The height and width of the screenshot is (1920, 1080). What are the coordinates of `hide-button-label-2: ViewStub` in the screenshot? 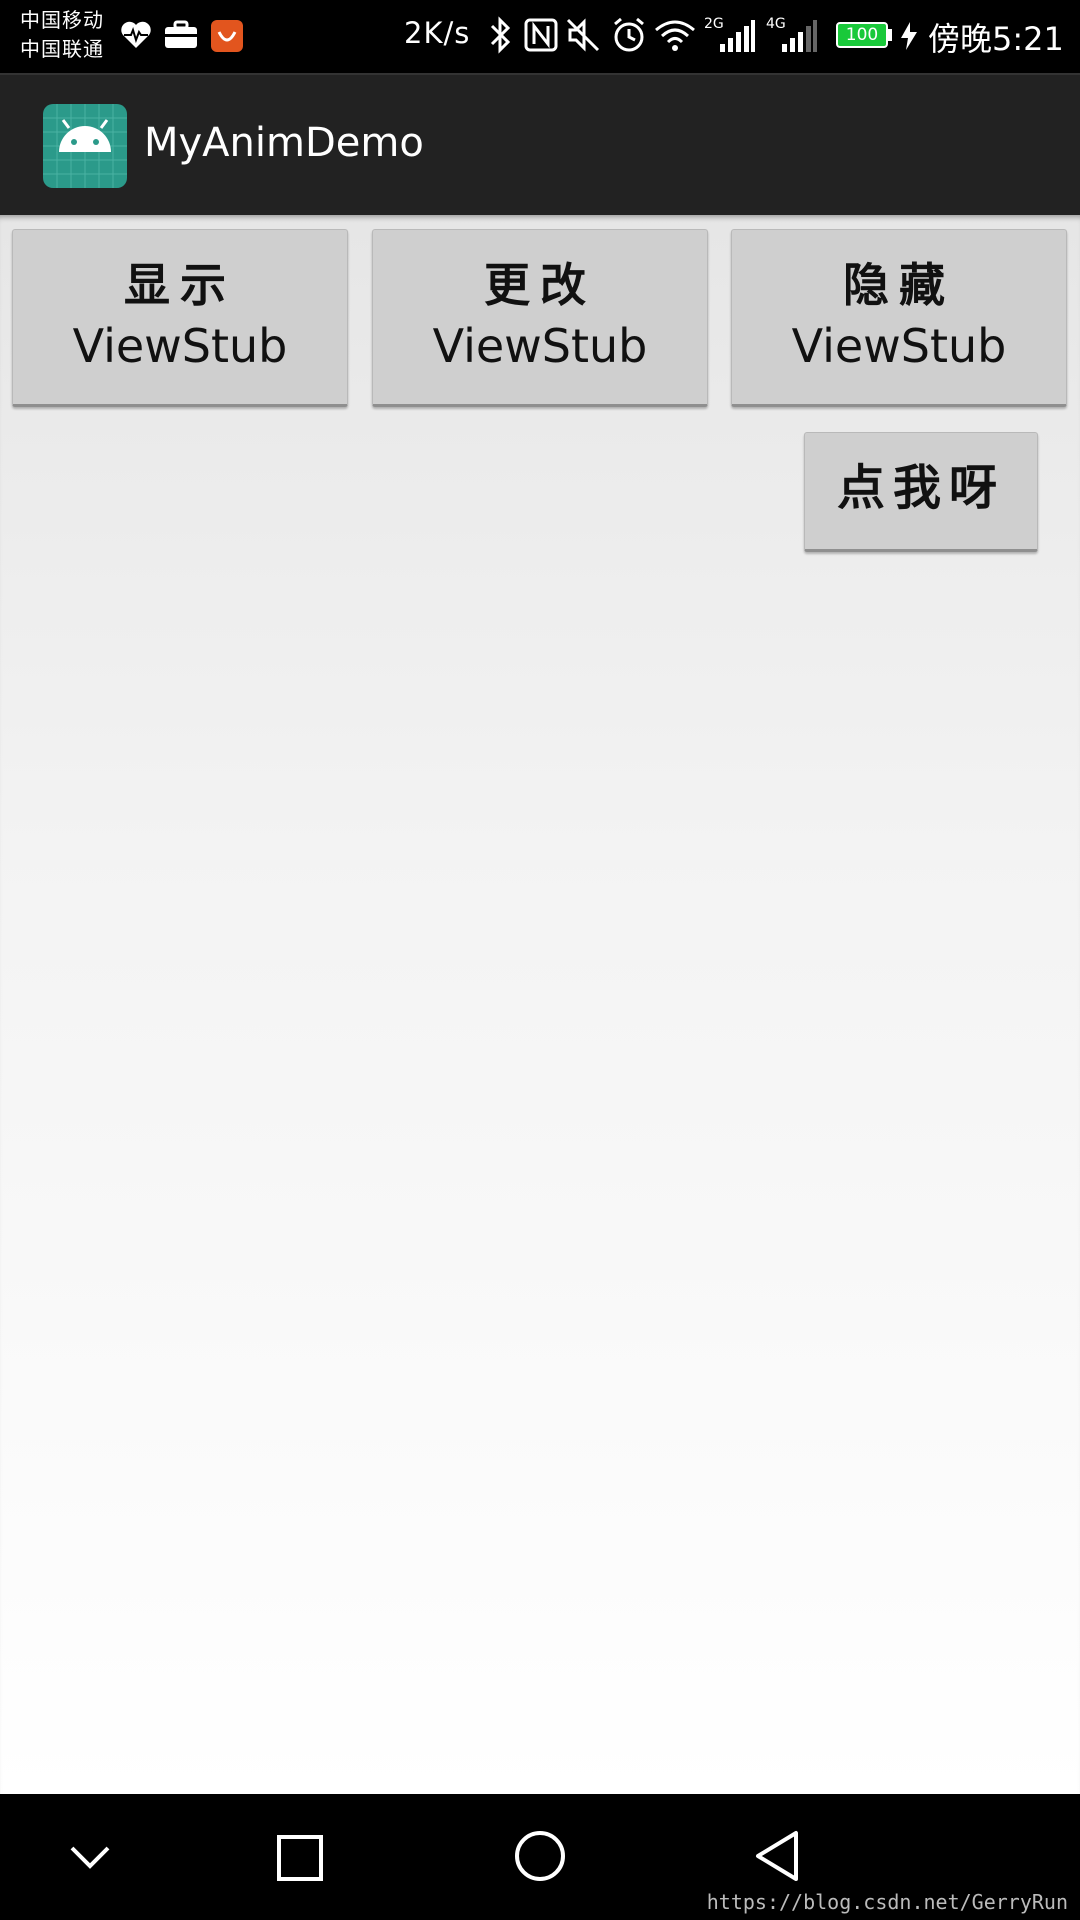 It's located at (899, 346).